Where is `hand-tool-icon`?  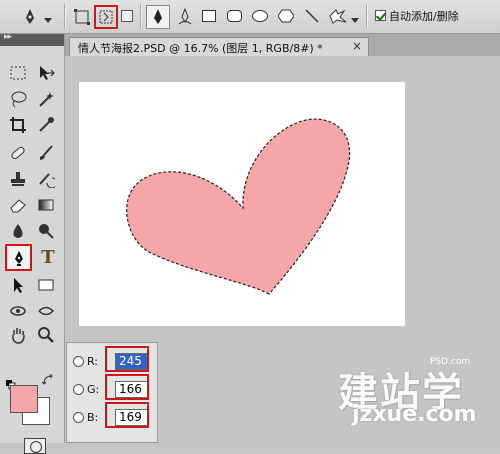 hand-tool-icon is located at coordinates (18, 335).